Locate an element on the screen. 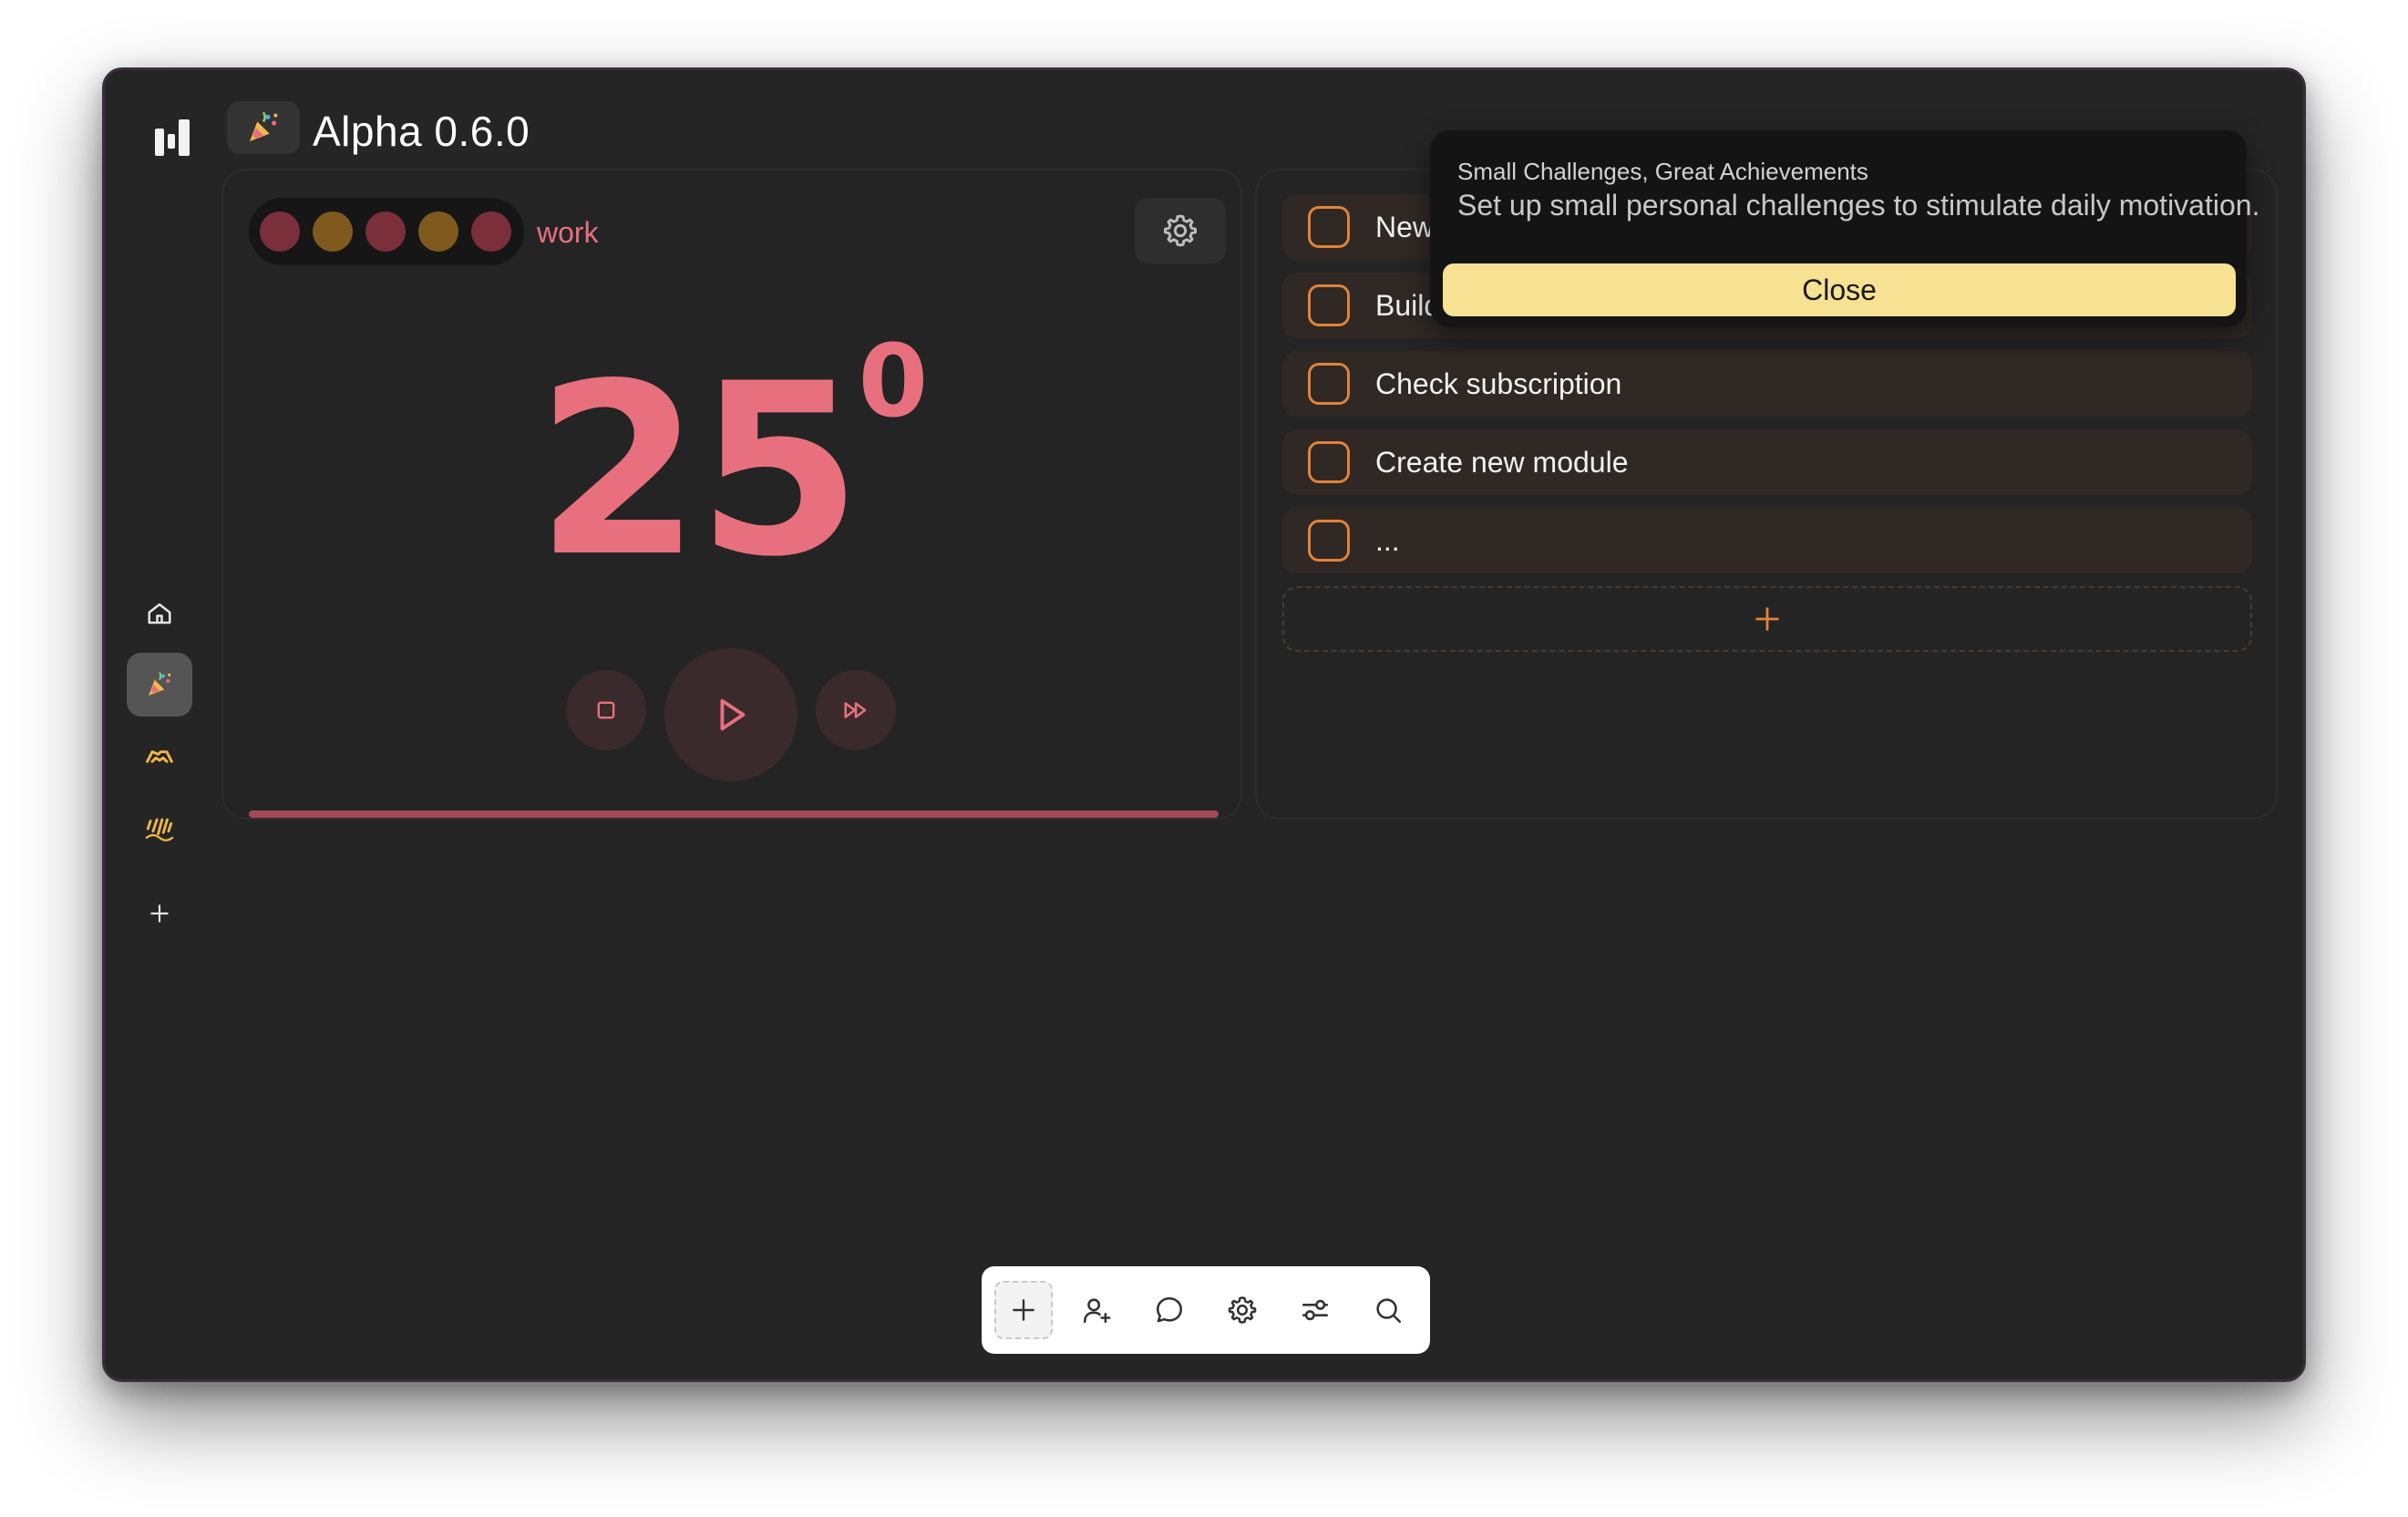 Image resolution: width=2408 pixels, height=1517 pixels. toolbar-add-button is located at coordinates (1024, 1310).